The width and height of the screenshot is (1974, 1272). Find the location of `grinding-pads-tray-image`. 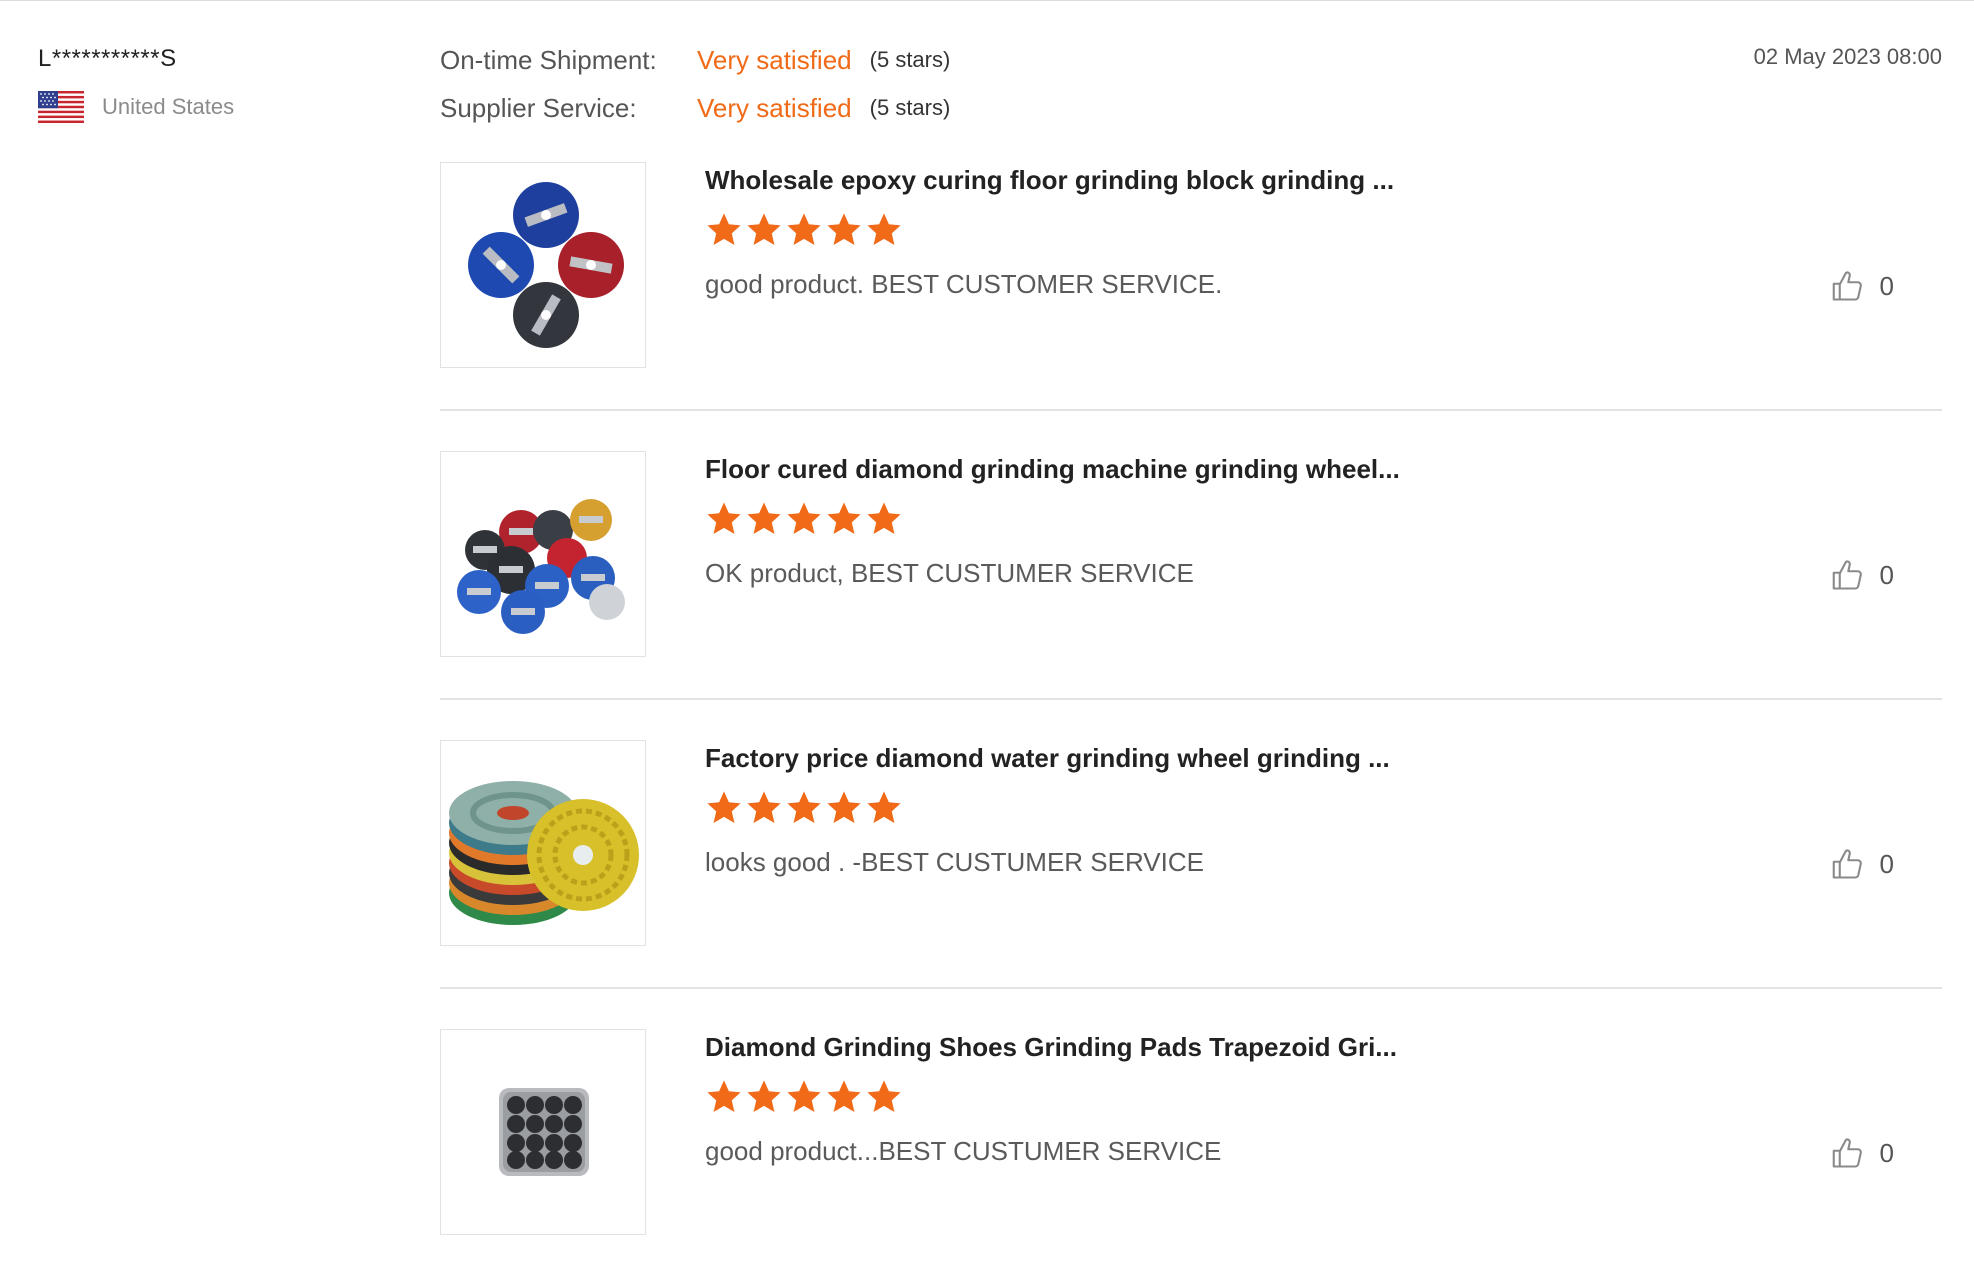

grinding-pads-tray-image is located at coordinates (544, 1132).